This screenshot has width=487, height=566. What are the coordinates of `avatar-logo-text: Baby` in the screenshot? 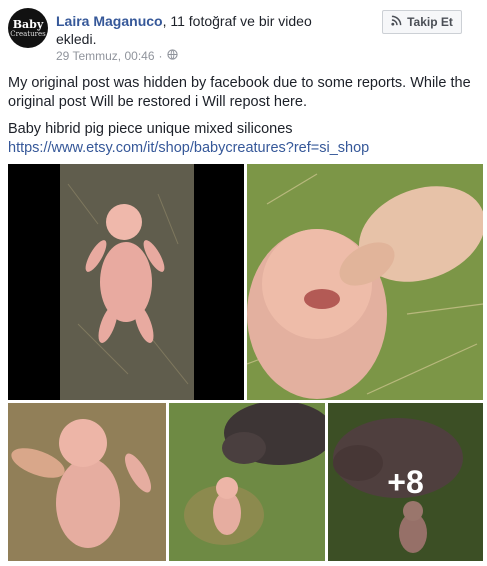 It's located at (28, 24).